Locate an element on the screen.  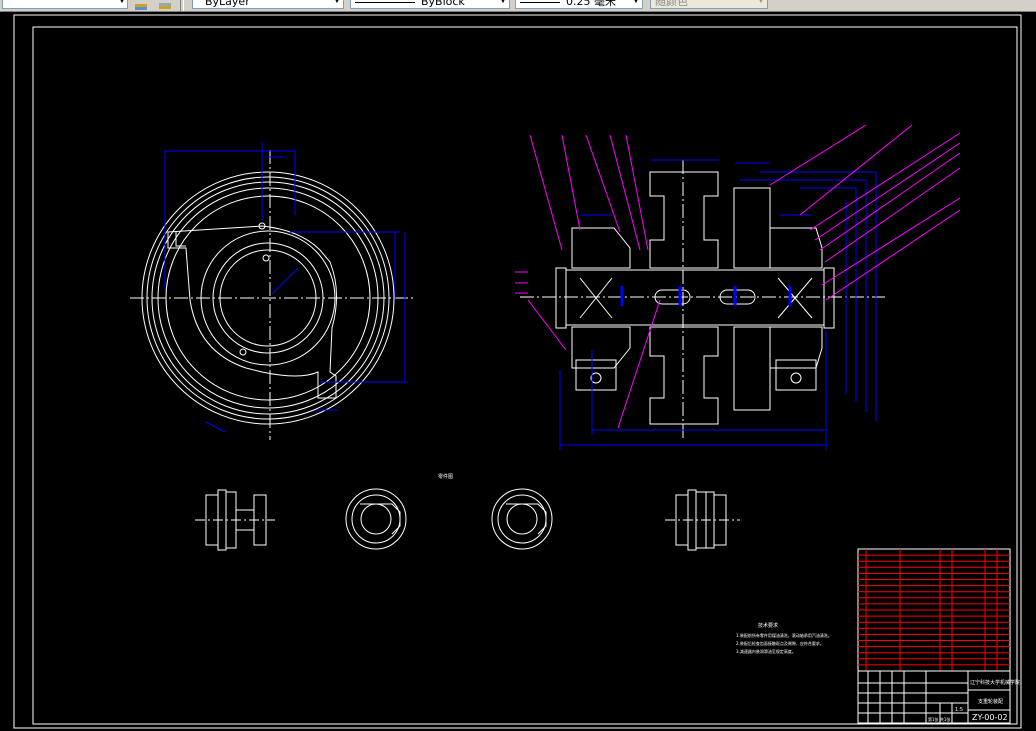
small-views is located at coordinates (467, 519).